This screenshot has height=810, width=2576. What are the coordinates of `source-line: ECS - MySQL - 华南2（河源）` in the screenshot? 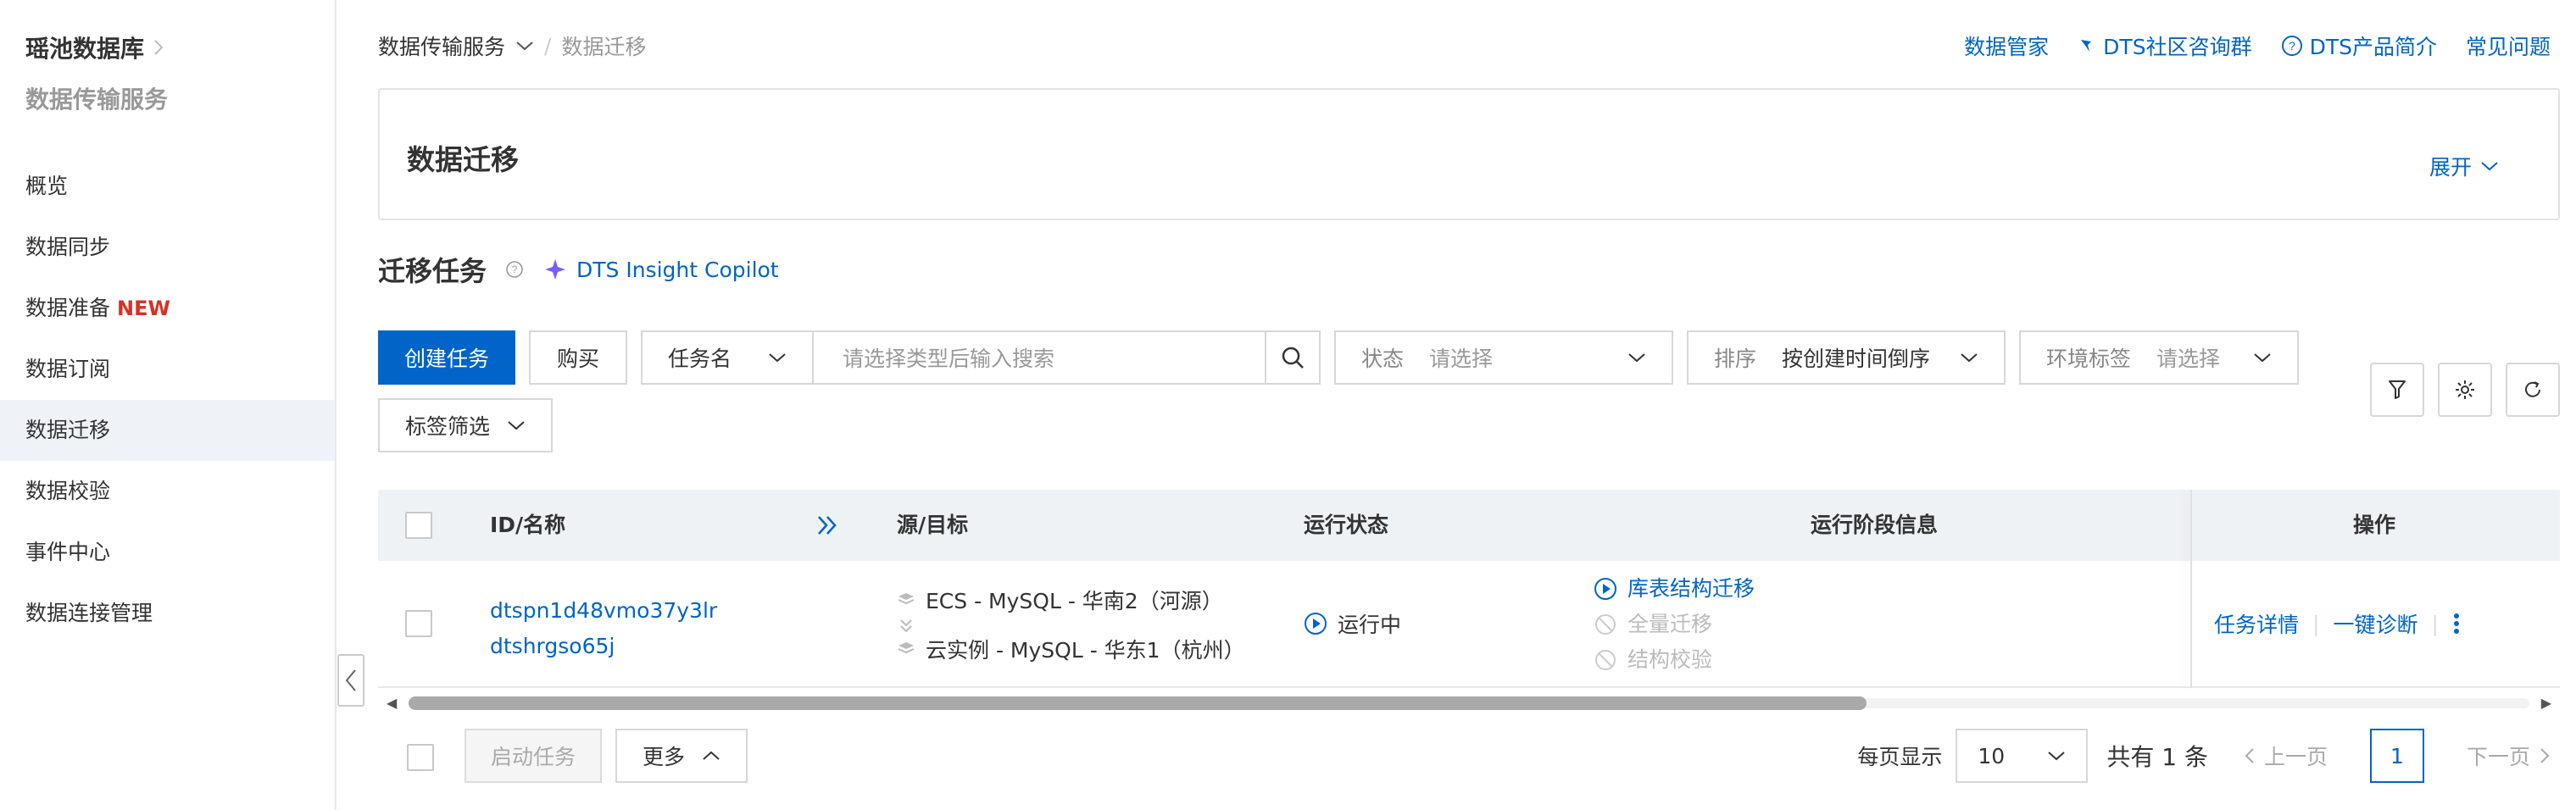 It's located at (1071, 600).